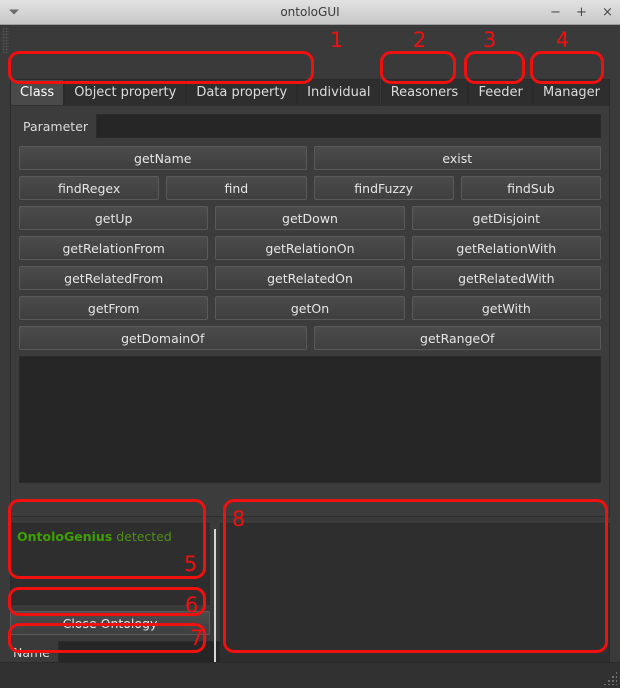  Describe the element at coordinates (506, 248) in the screenshot. I see `query-button-getrelationwith: getRelationWith` at that location.